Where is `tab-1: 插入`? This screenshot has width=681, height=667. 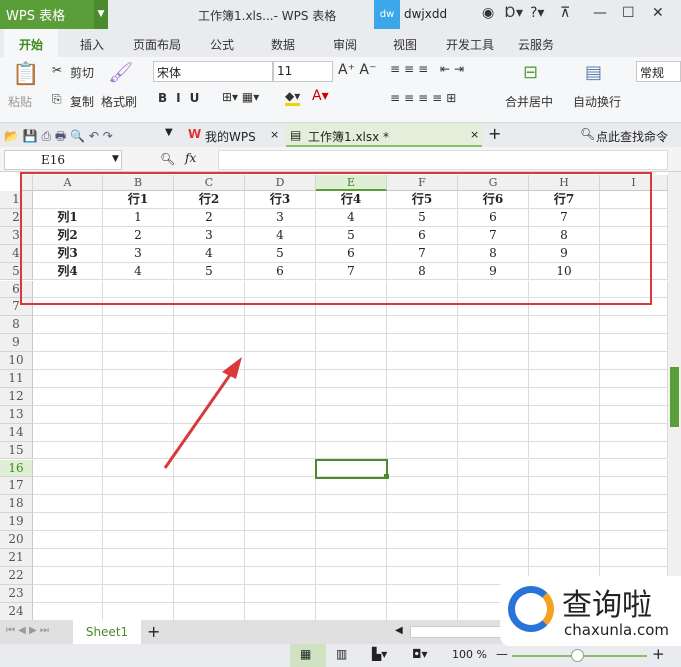 tab-1: 插入 is located at coordinates (92, 44).